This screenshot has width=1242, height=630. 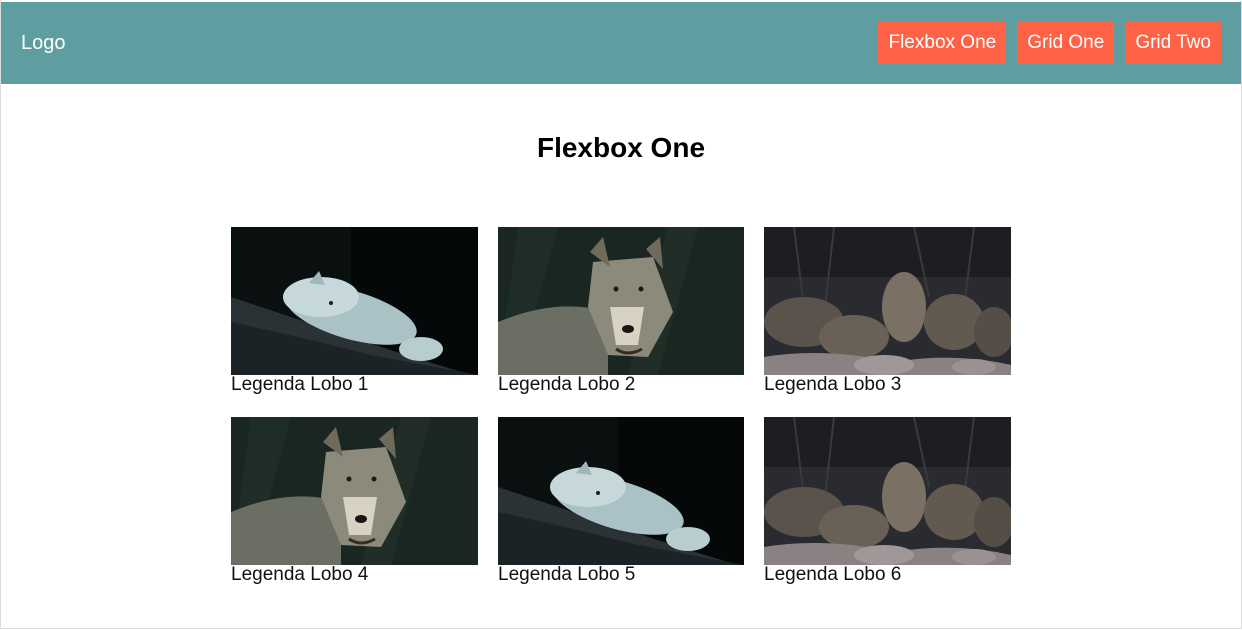 I want to click on gallery-figure-3: Legenda Lobo 3, so click(x=887, y=311).